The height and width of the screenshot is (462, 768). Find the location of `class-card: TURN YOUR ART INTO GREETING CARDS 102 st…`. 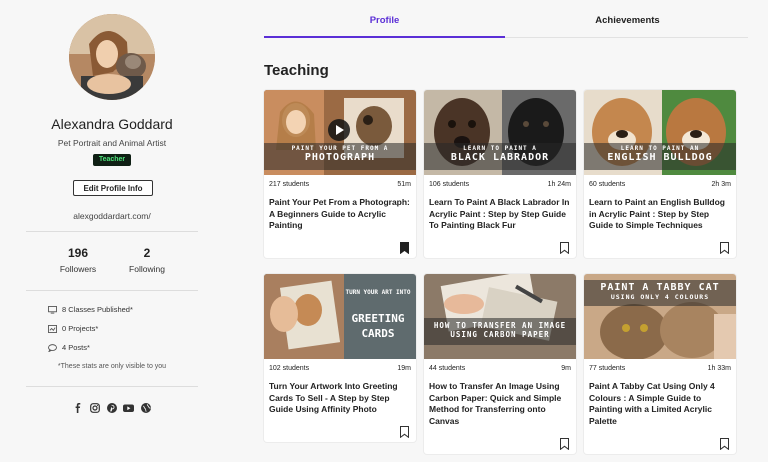

class-card: TURN YOUR ART INTO GREETING CARDS 102 st… is located at coordinates (340, 358).